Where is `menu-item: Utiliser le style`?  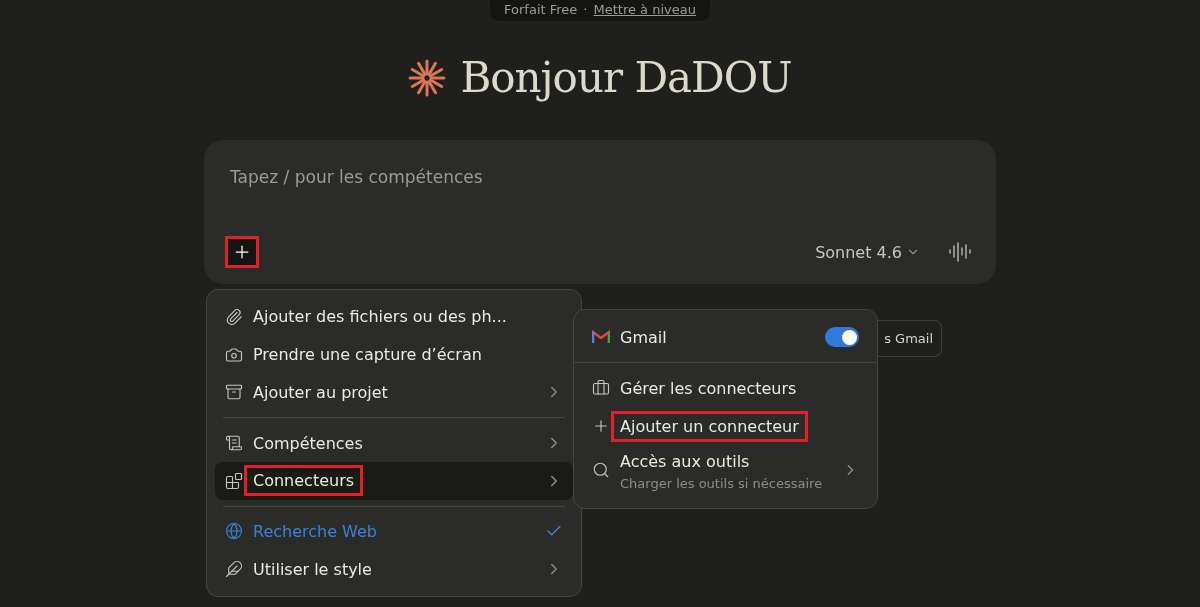
menu-item: Utiliser le style is located at coordinates (394, 569).